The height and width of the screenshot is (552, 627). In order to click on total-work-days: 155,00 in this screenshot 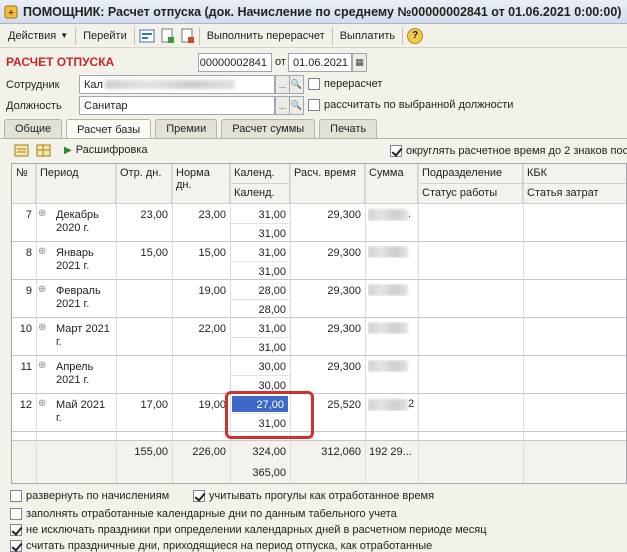, I will do `click(151, 452)`.